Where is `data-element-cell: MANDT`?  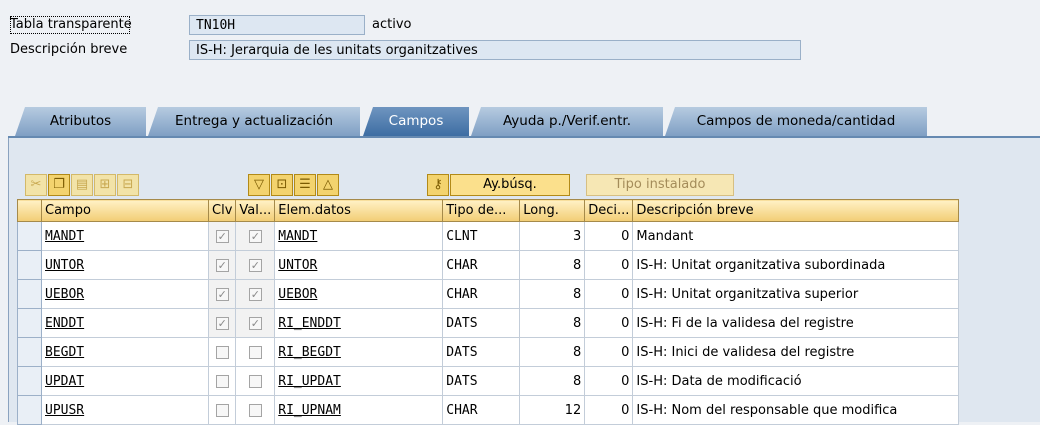 data-element-cell: MANDT is located at coordinates (359, 236).